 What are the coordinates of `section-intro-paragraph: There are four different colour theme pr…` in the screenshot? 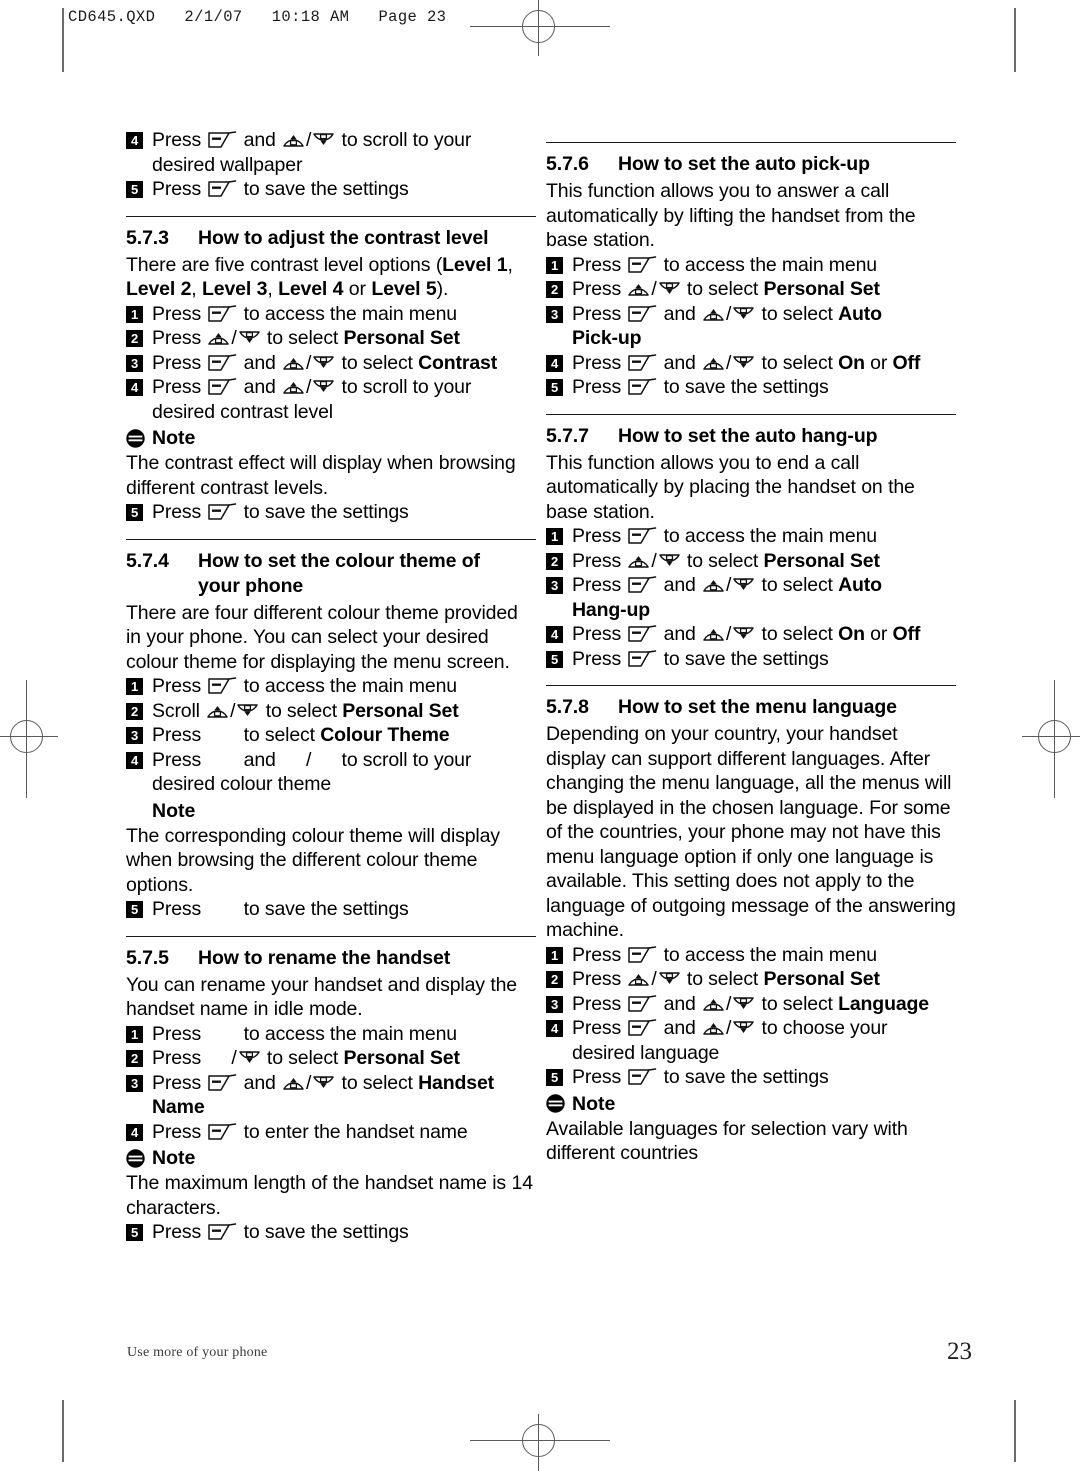 It's located at (322, 637).